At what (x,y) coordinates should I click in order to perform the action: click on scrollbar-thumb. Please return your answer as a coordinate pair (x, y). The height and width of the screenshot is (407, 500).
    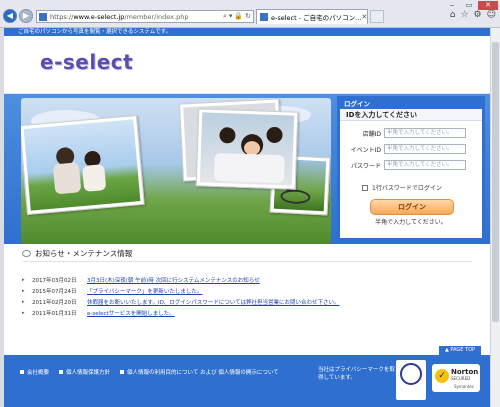
    Looking at the image, I should click on (495, 182).